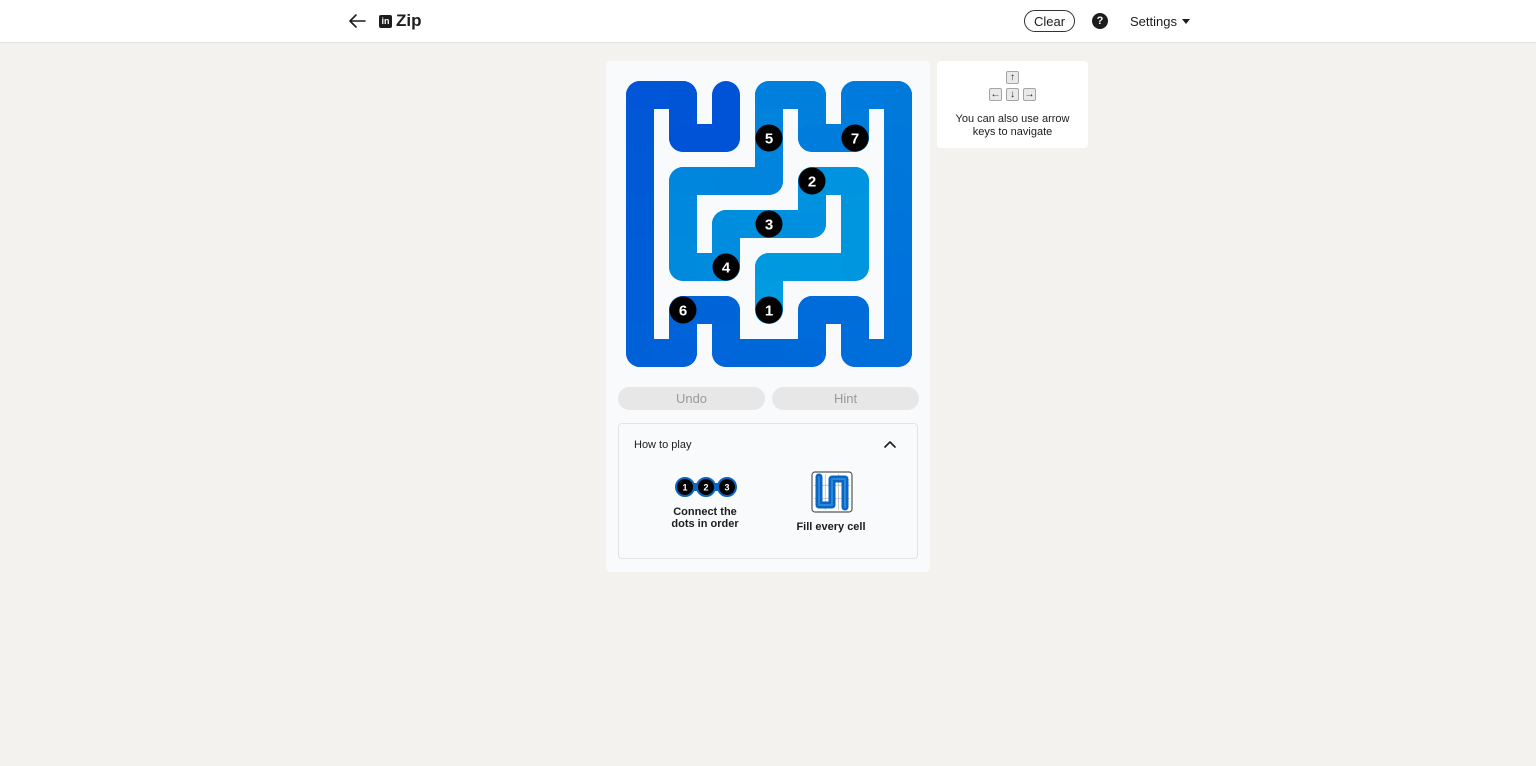 Image resolution: width=1536 pixels, height=766 pixels. What do you see at coordinates (995, 94) in the screenshot?
I see `arrow-left-key-icon: ←` at bounding box center [995, 94].